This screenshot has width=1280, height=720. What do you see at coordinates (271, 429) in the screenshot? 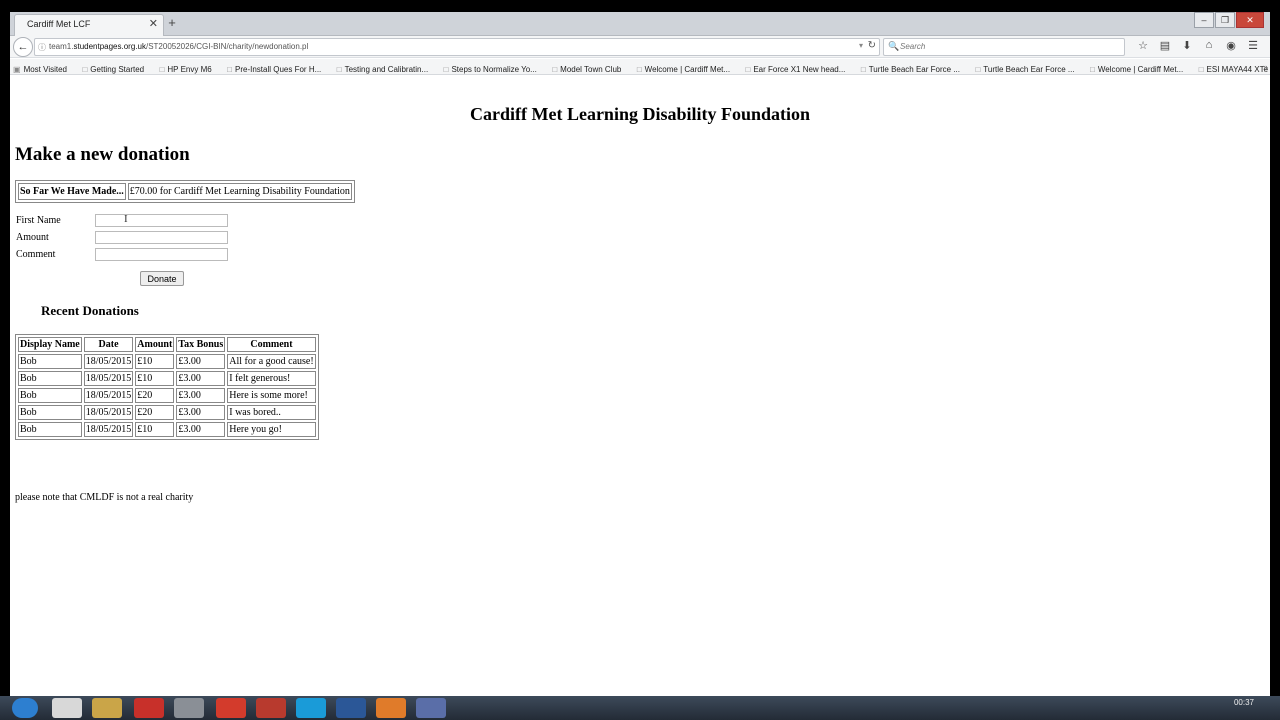
I see `table-cell: Here you go!` at bounding box center [271, 429].